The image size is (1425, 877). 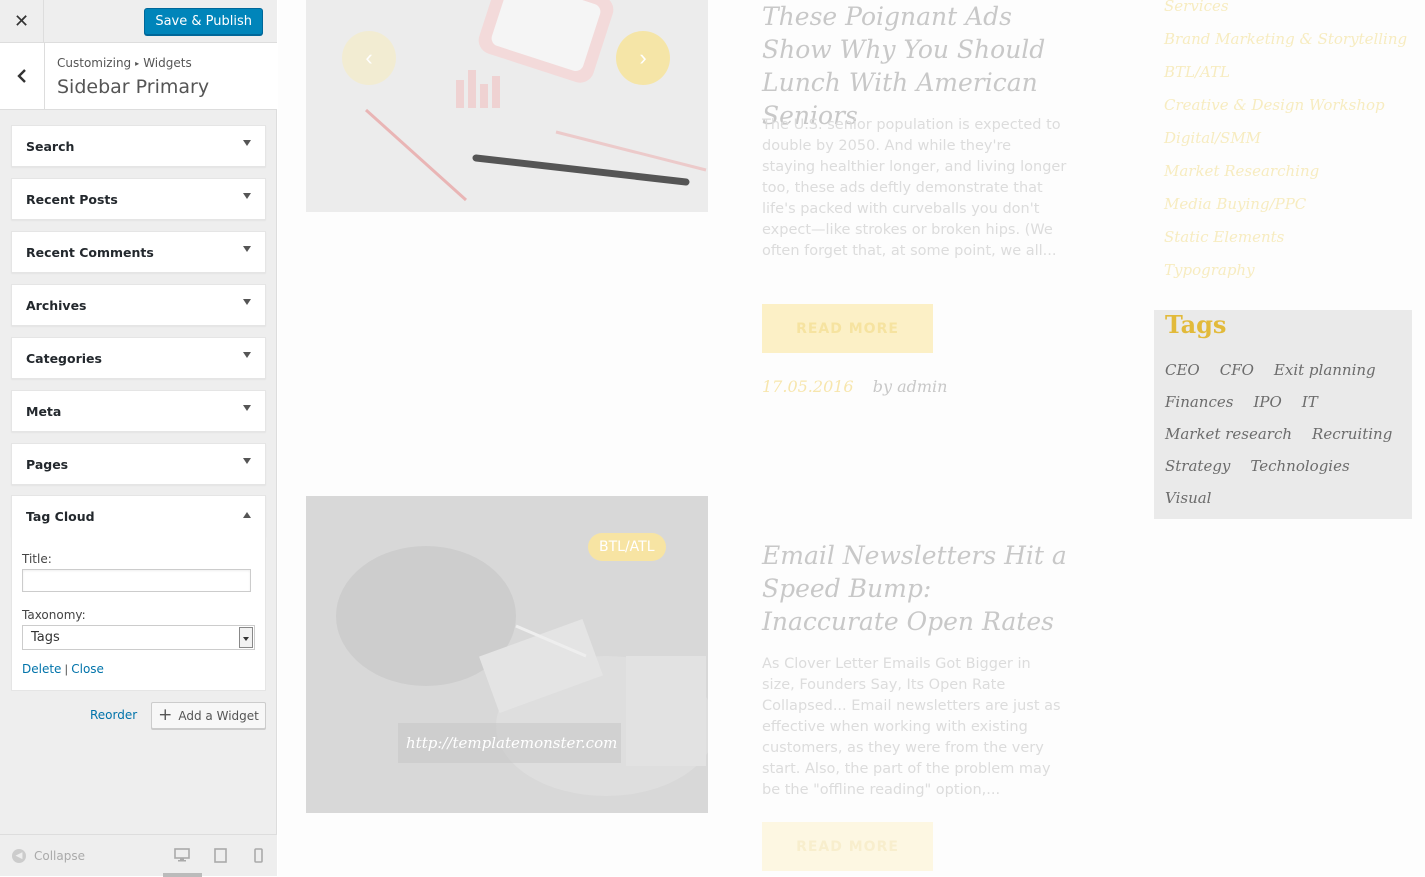 I want to click on category-link: Creative & Design Workshop, so click(x=1285, y=105).